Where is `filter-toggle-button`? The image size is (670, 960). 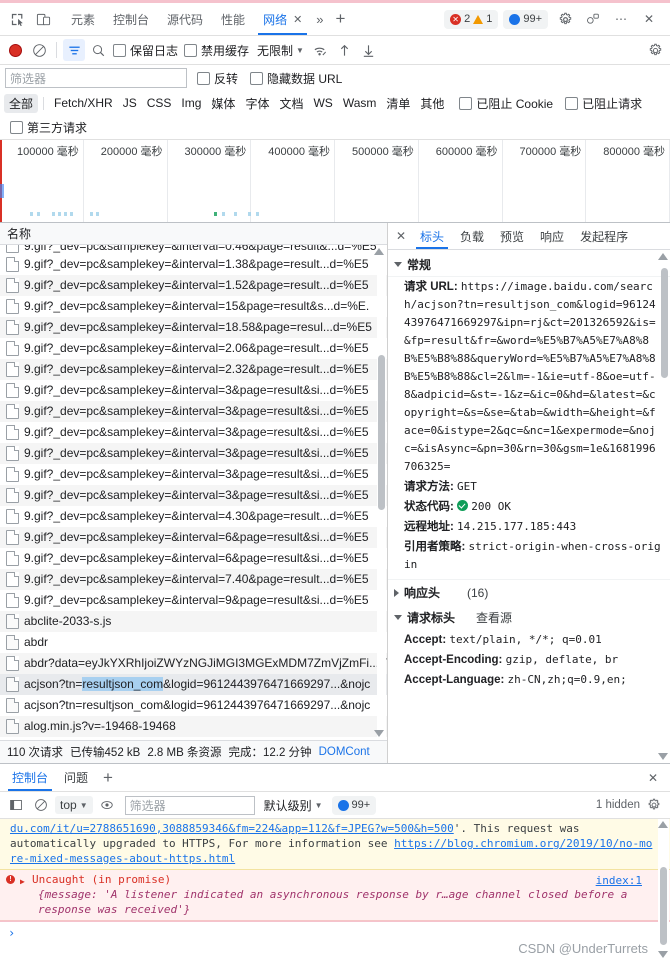
filter-toggle-button is located at coordinates (74, 50).